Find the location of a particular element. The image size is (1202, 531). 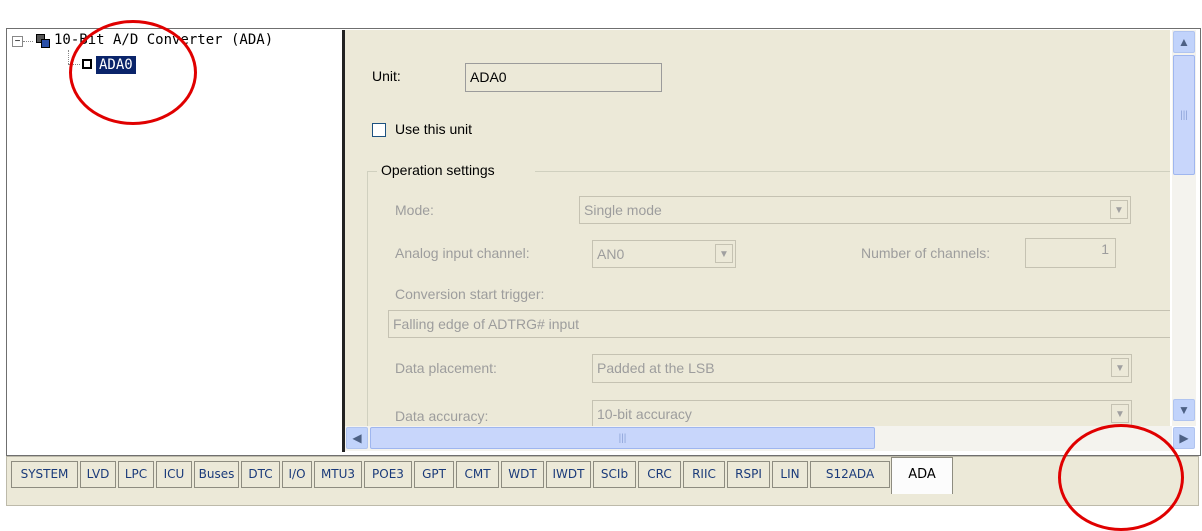

tab-dtc: DTC is located at coordinates (260, 474).